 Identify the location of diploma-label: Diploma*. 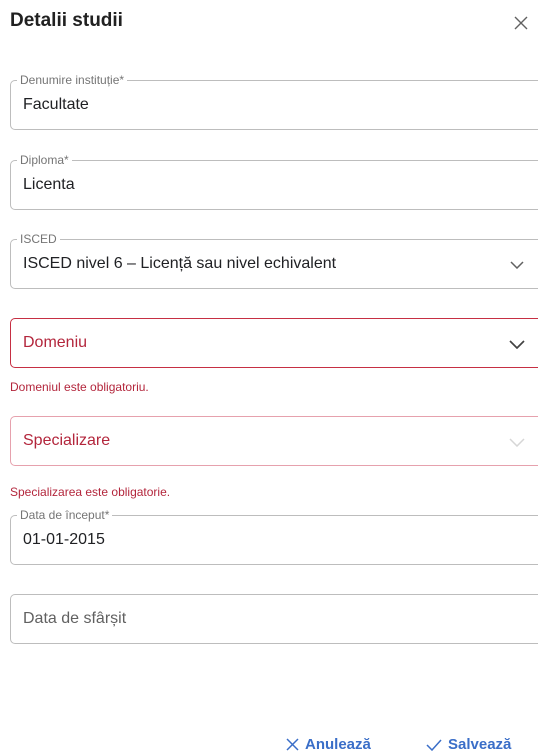
(44, 160).